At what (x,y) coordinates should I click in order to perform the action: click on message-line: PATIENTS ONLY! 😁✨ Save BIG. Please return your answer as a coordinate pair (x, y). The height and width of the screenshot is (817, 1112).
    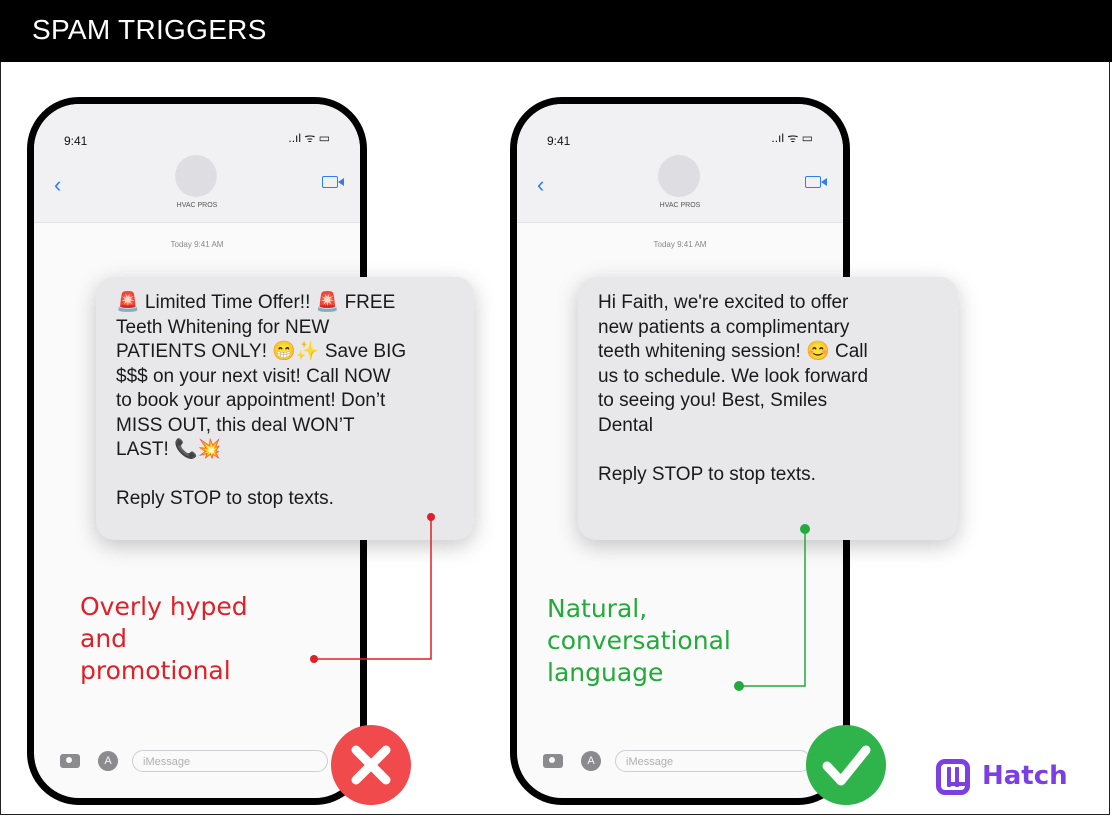
    Looking at the image, I should click on (261, 351).